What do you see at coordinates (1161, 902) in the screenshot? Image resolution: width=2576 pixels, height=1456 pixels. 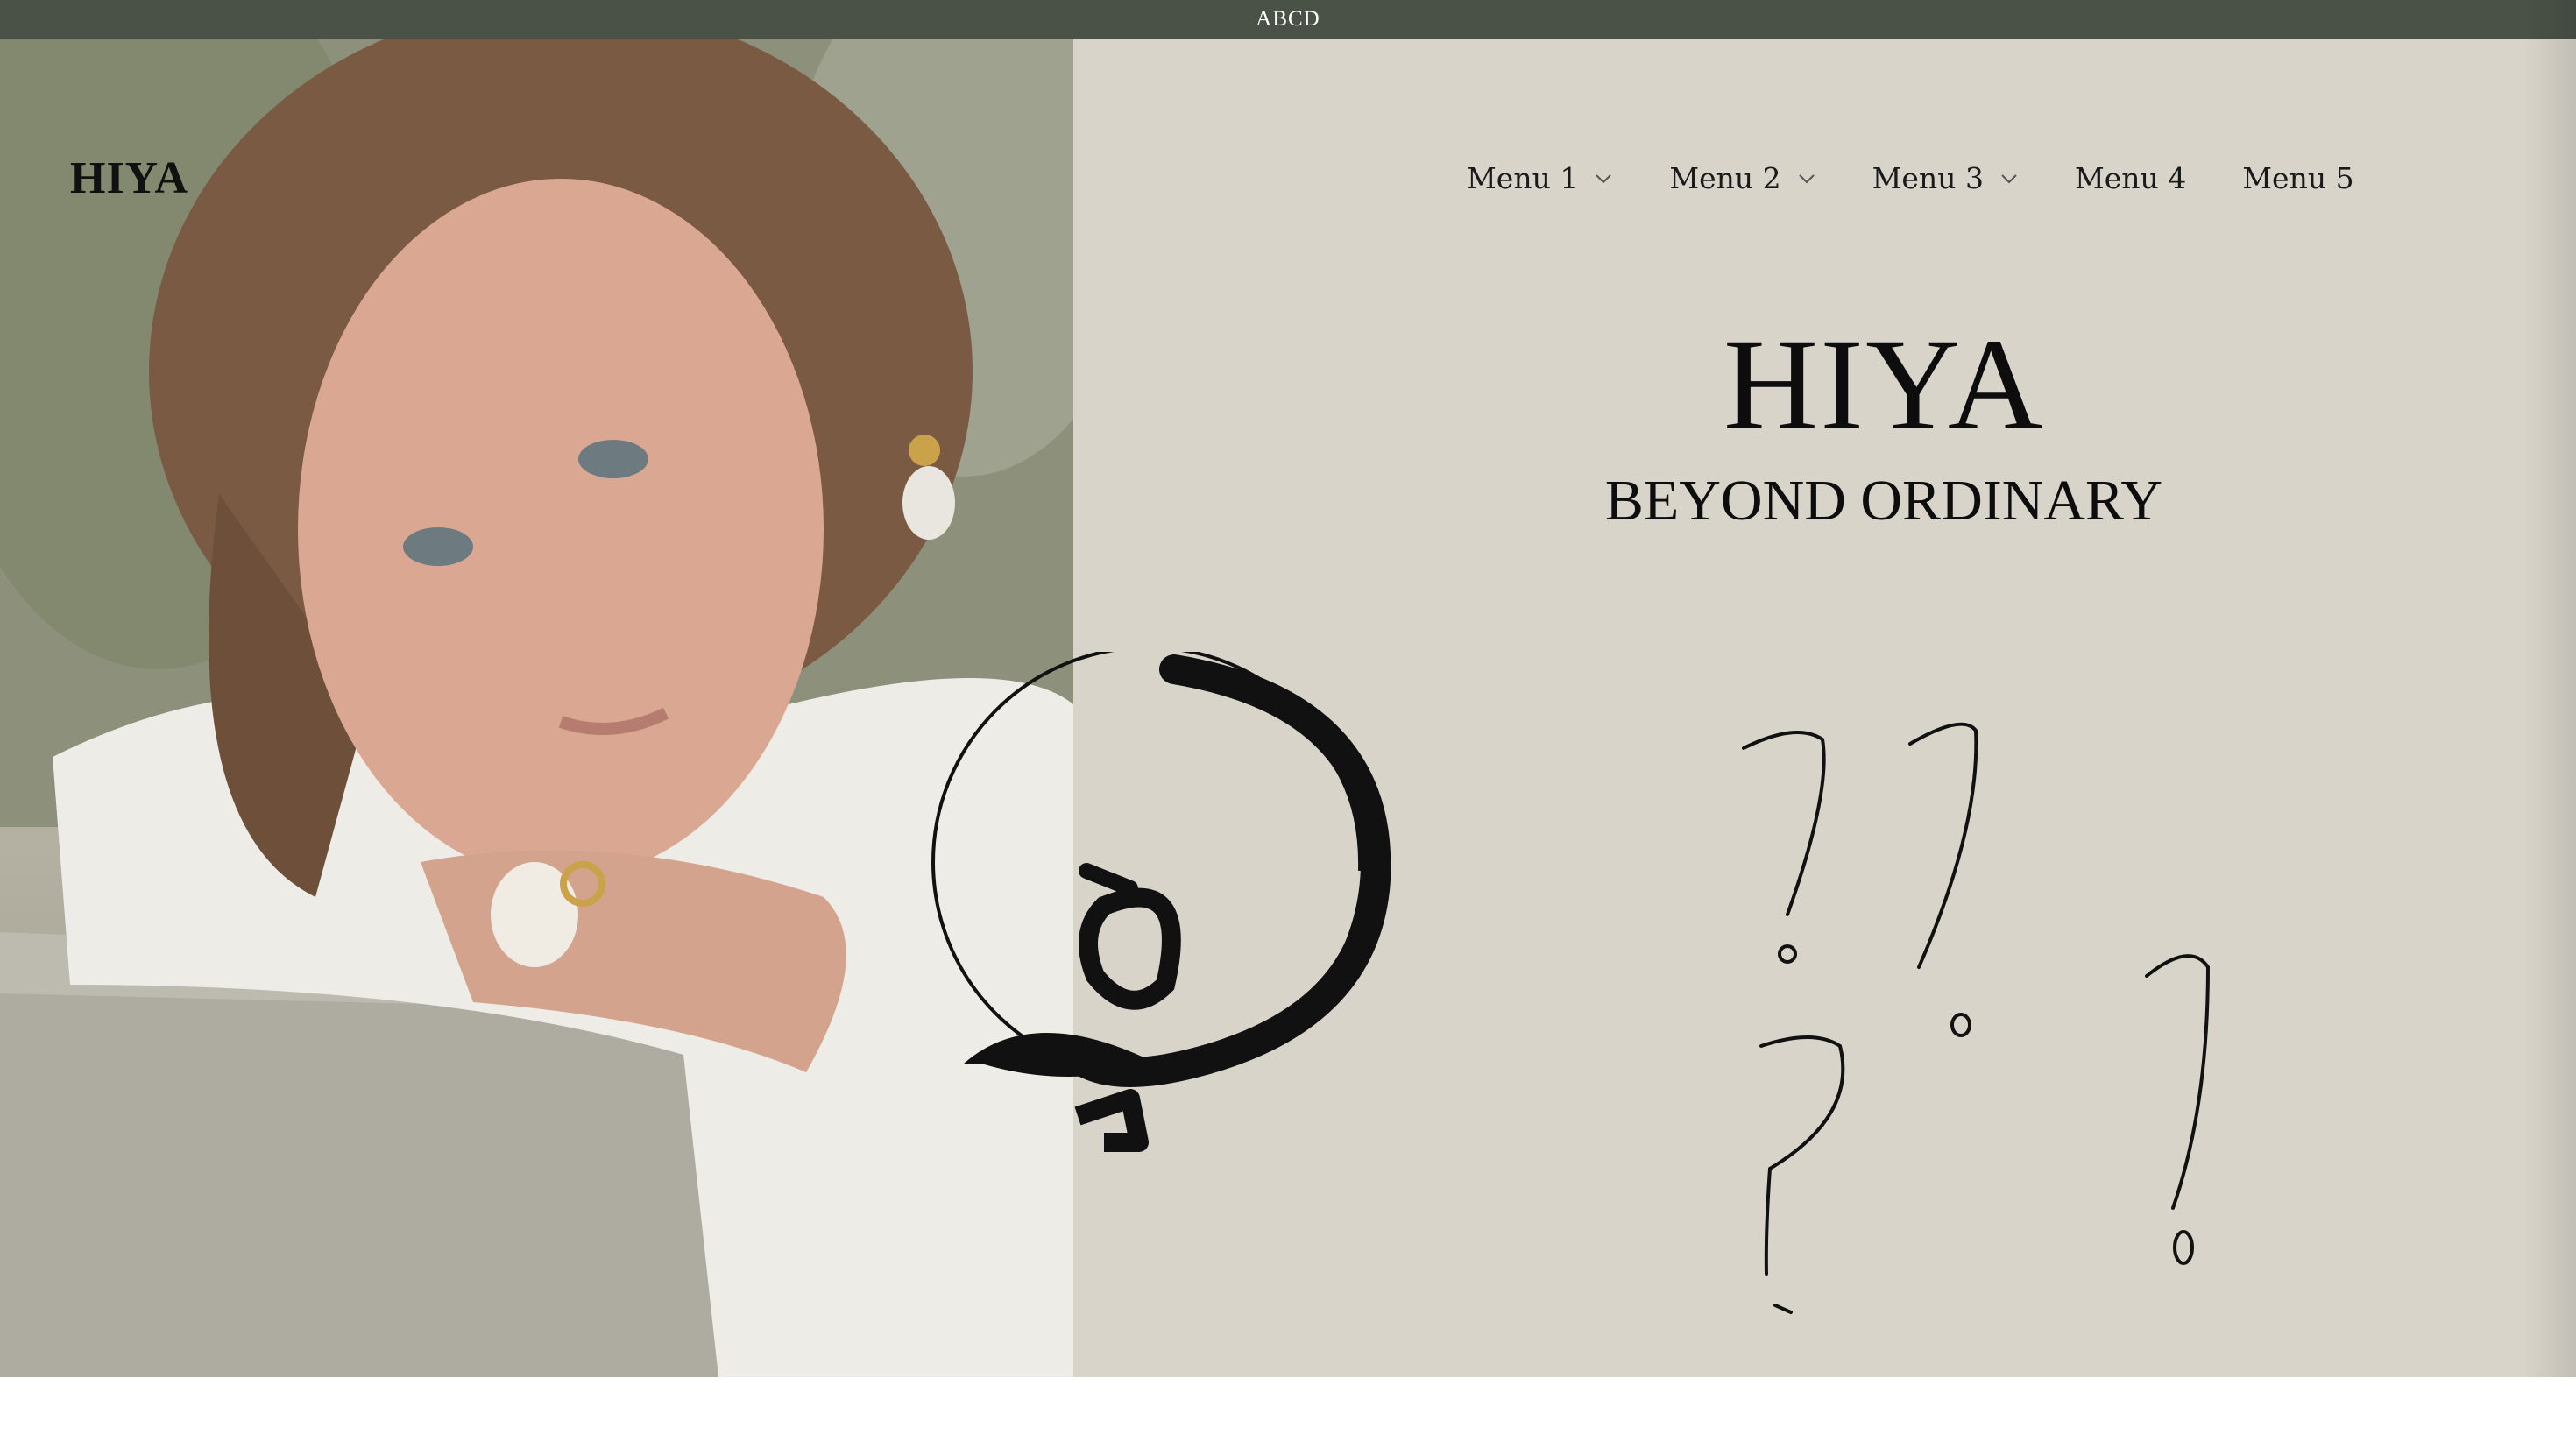 I see `calligraphy-emblem-icon` at bounding box center [1161, 902].